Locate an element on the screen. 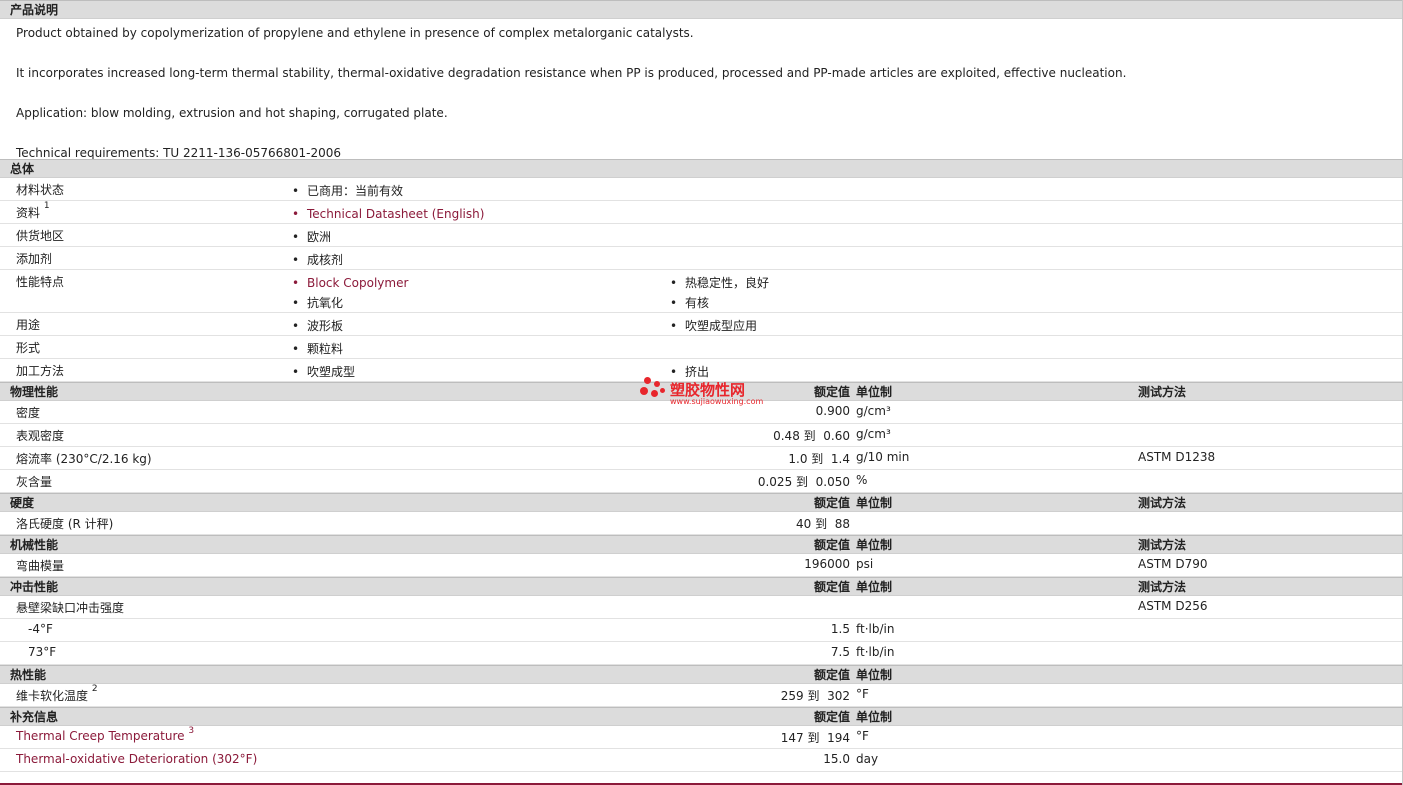  value-list: 吹塑成型 is located at coordinates (323, 372).